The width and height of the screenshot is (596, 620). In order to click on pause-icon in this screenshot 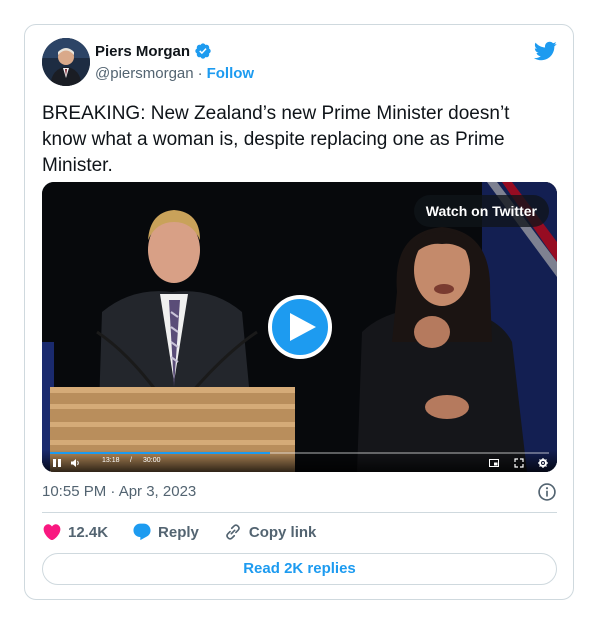, I will do `click(57, 463)`.